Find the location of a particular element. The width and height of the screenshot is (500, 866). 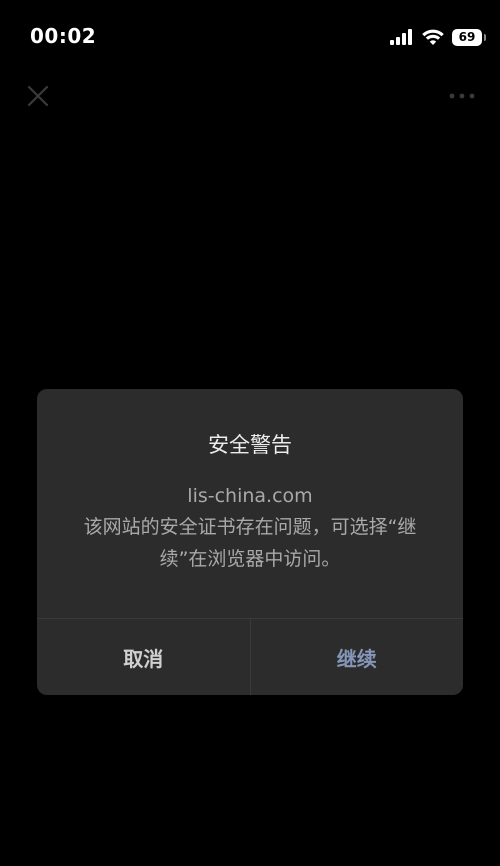

status-bar: 00:02 69 is located at coordinates (250, 36).